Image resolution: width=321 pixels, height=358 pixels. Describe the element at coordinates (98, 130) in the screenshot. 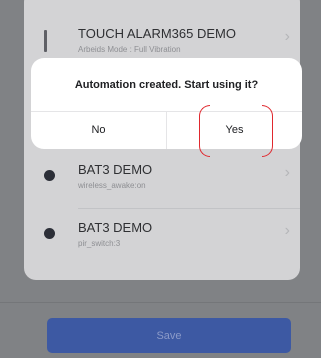

I see `no-button: No` at that location.